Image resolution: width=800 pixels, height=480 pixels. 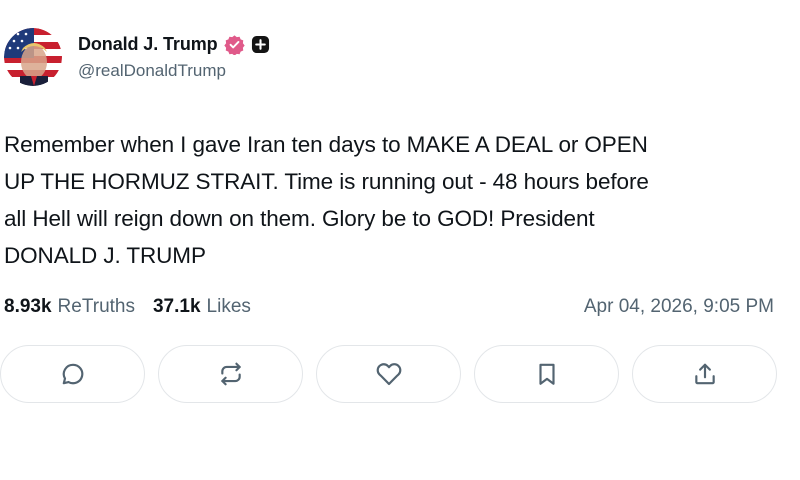 I want to click on action-bar, so click(x=390, y=374).